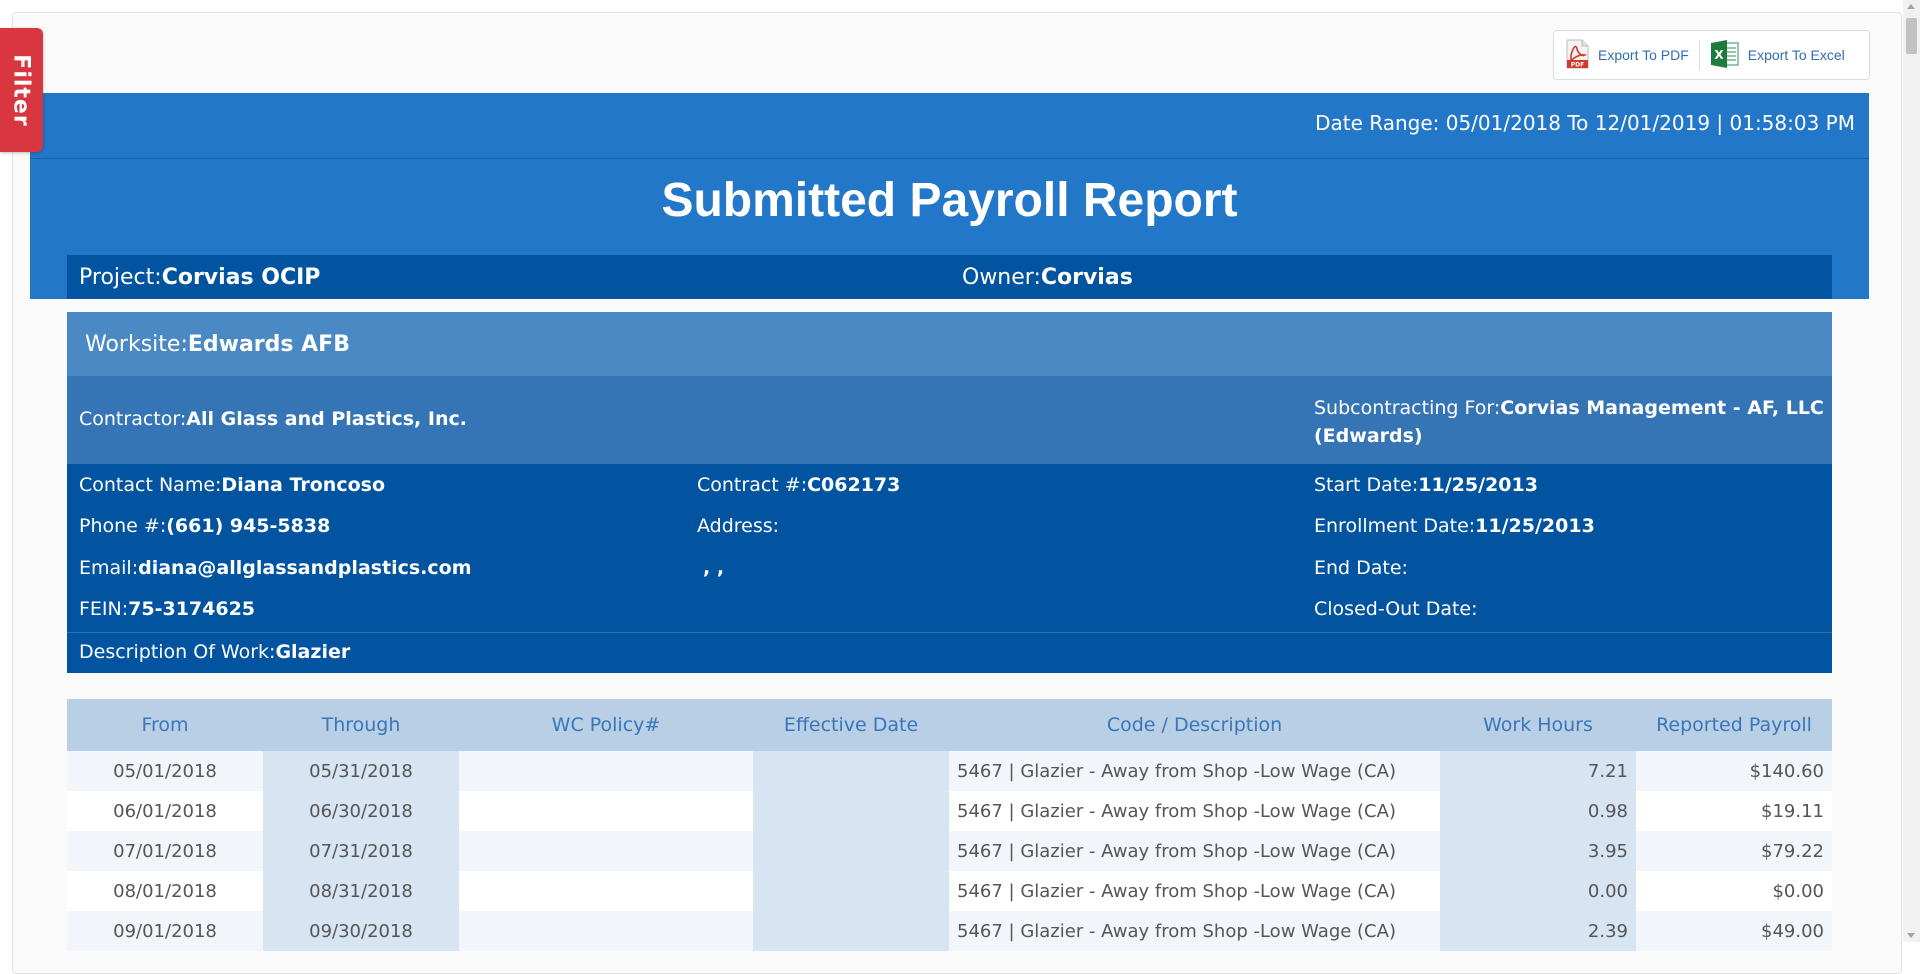  I want to click on filter-tab: Filter, so click(21, 90).